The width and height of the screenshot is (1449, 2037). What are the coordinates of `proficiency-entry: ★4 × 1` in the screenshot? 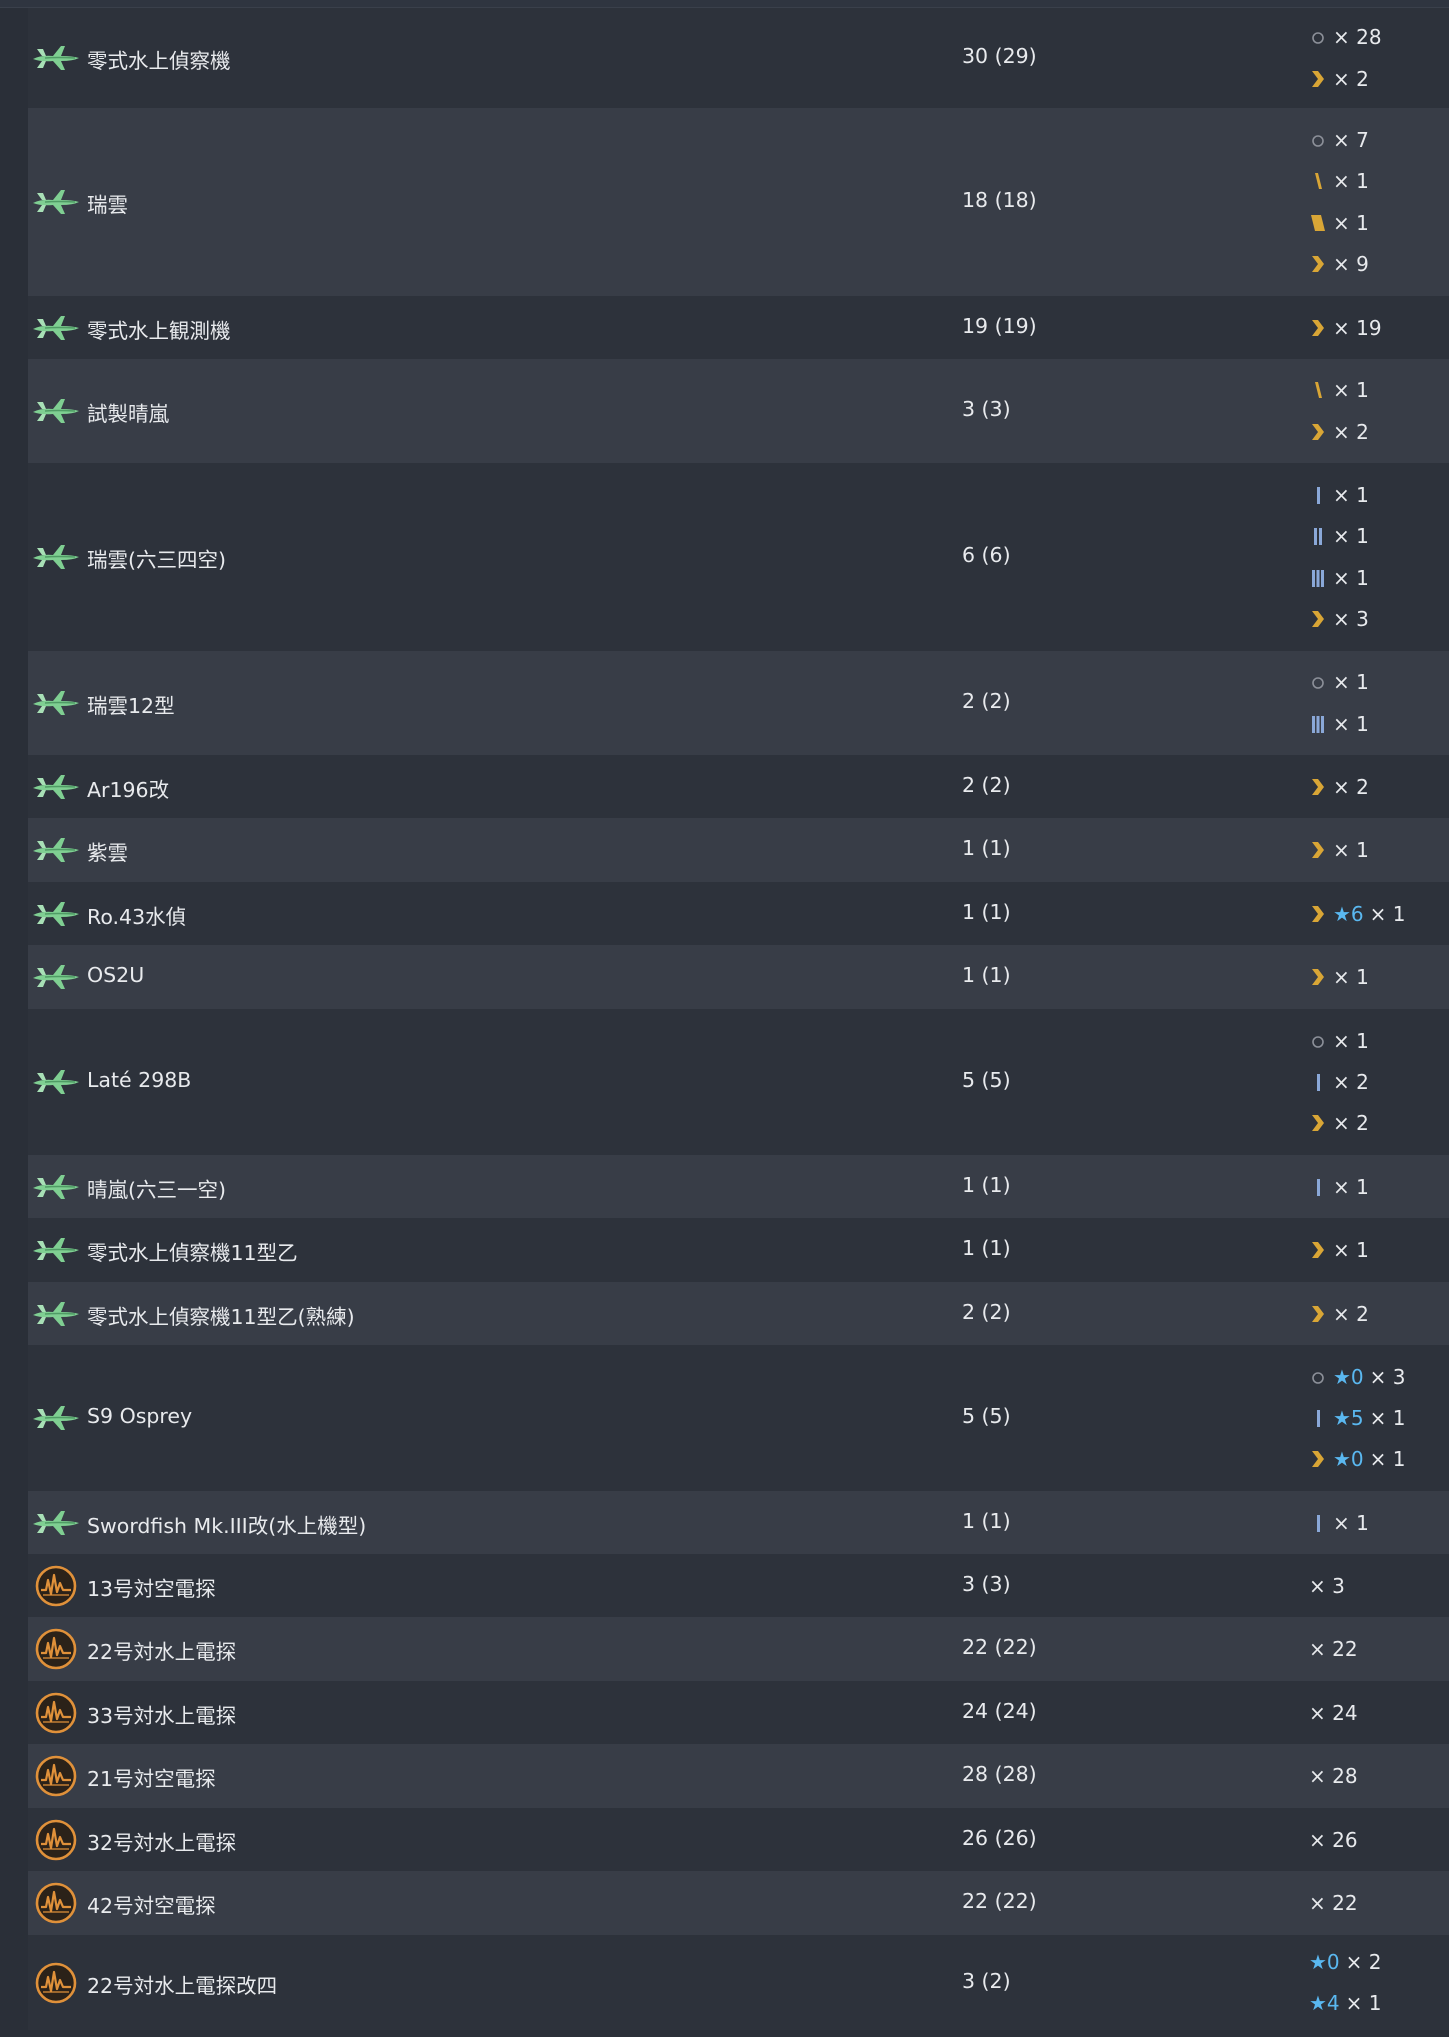 It's located at (1345, 2003).